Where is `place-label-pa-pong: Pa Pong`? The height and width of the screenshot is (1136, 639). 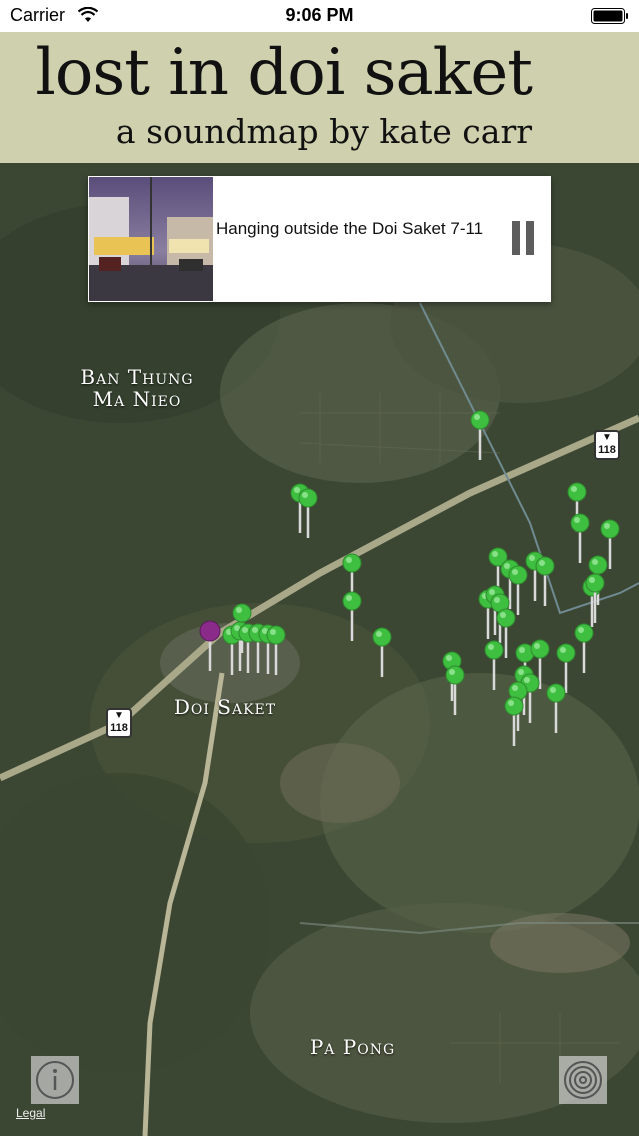
place-label-pa-pong: Pa Pong is located at coordinates (352, 1047).